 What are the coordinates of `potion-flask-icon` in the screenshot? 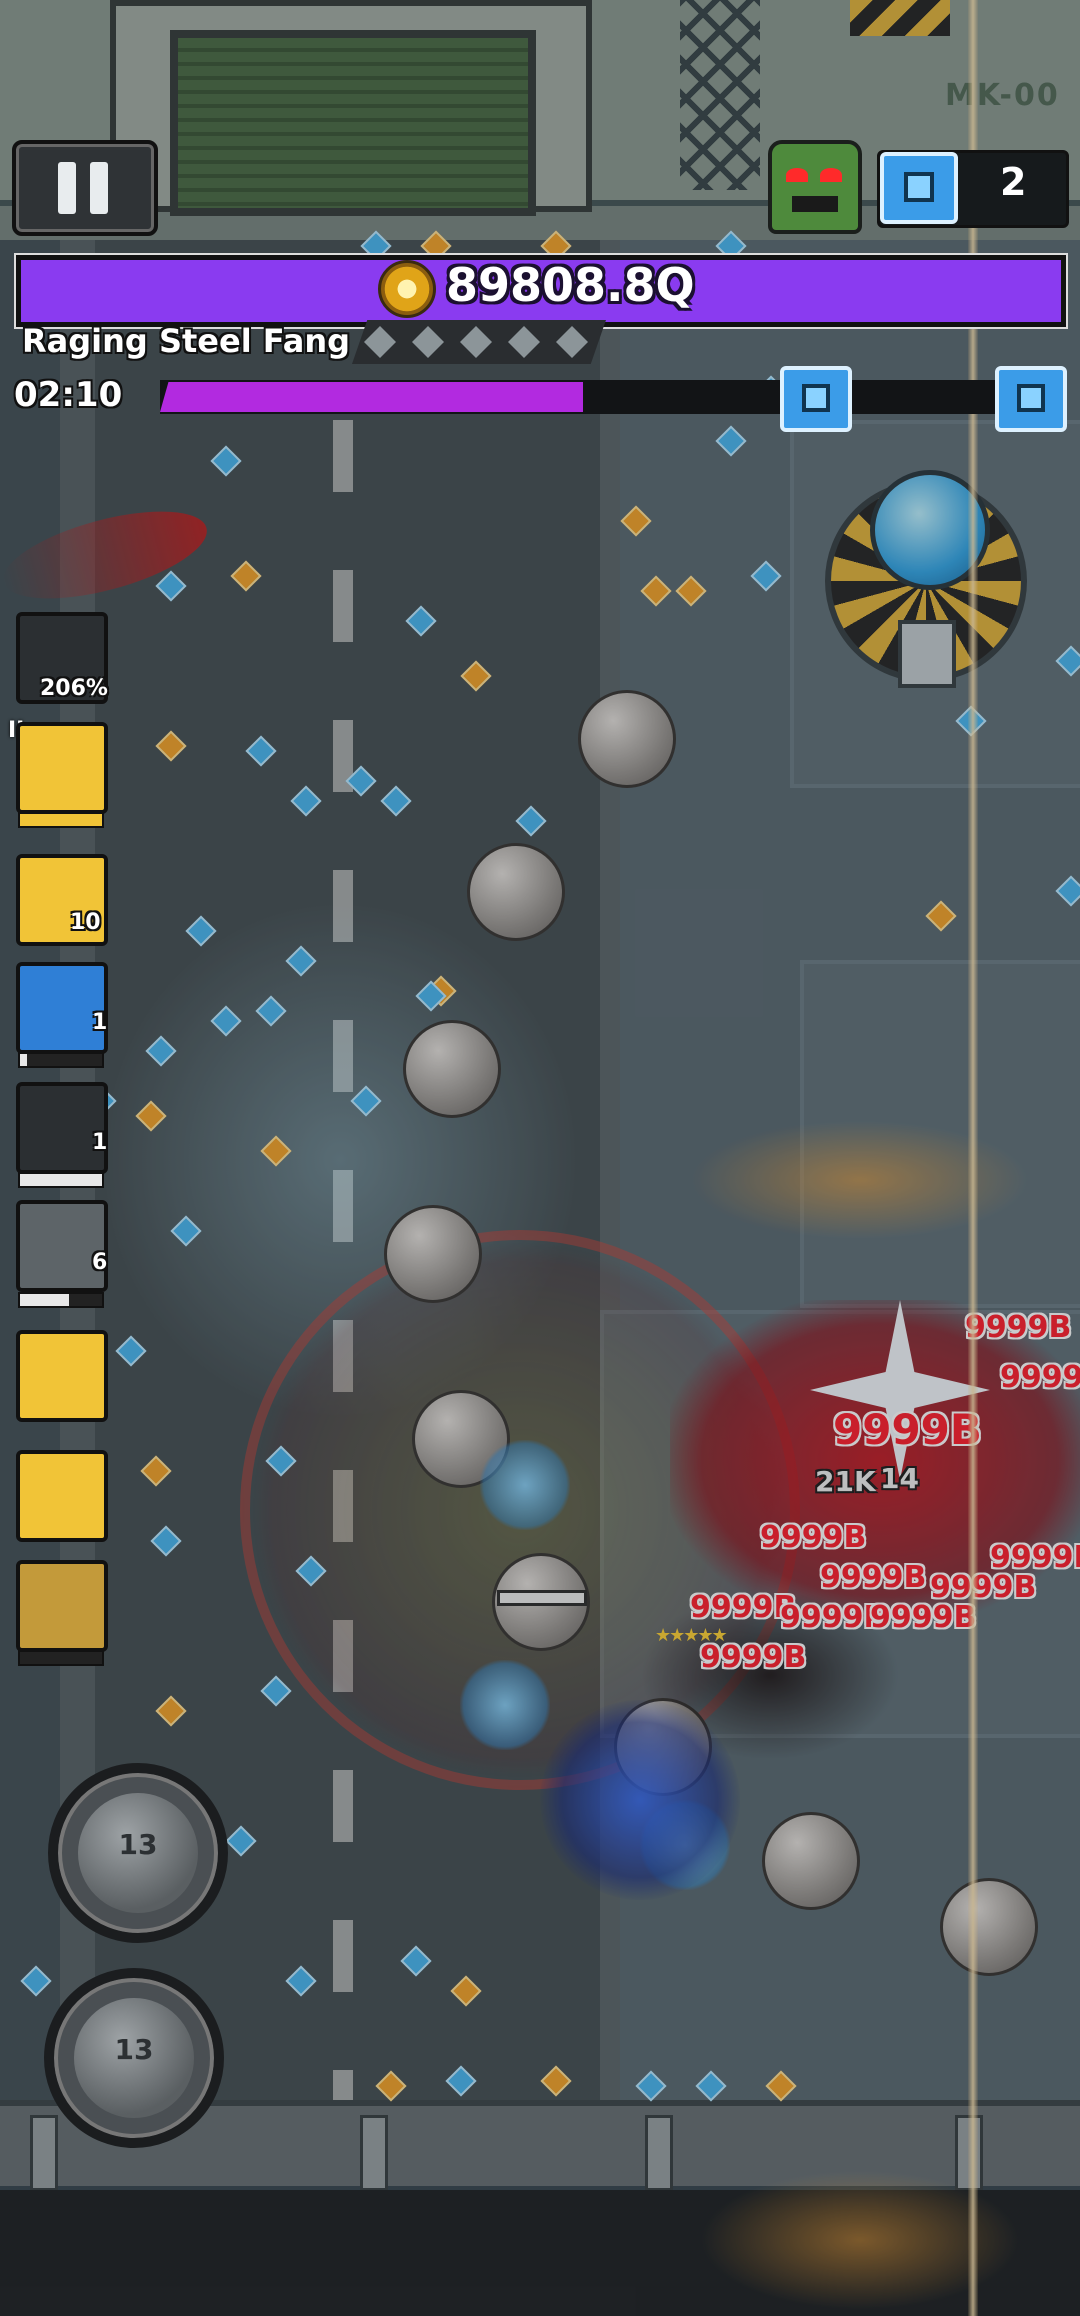 It's located at (62, 1606).